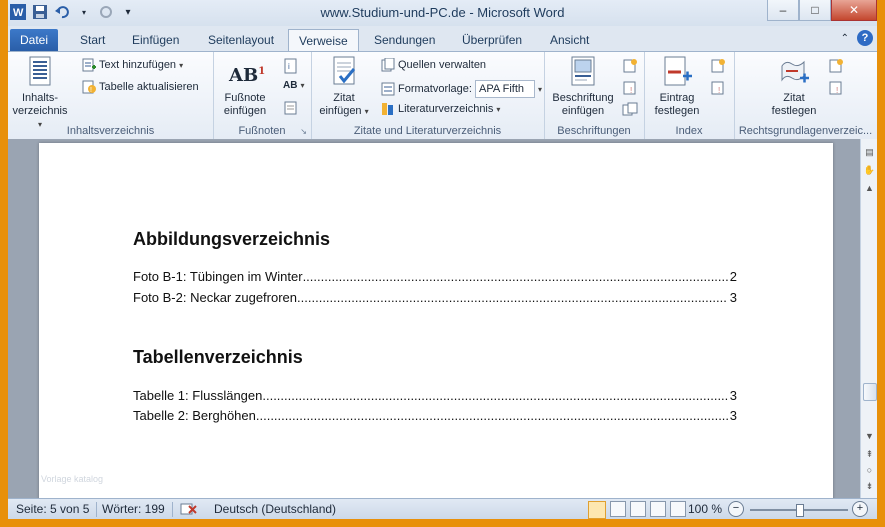 The height and width of the screenshot is (527, 885). Describe the element at coordinates (262, 71) in the screenshot. I see `footnote-icon-sup: 1` at that location.